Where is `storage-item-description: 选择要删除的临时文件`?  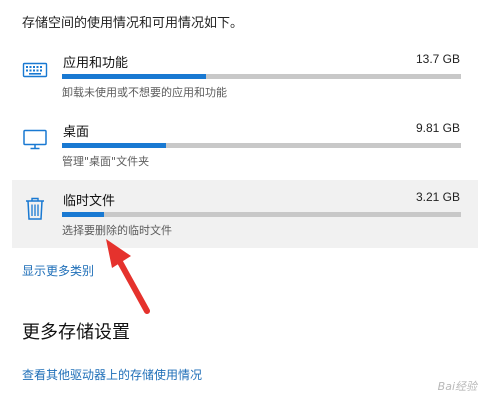
storage-item-description: 选择要删除的临时文件 is located at coordinates (117, 230).